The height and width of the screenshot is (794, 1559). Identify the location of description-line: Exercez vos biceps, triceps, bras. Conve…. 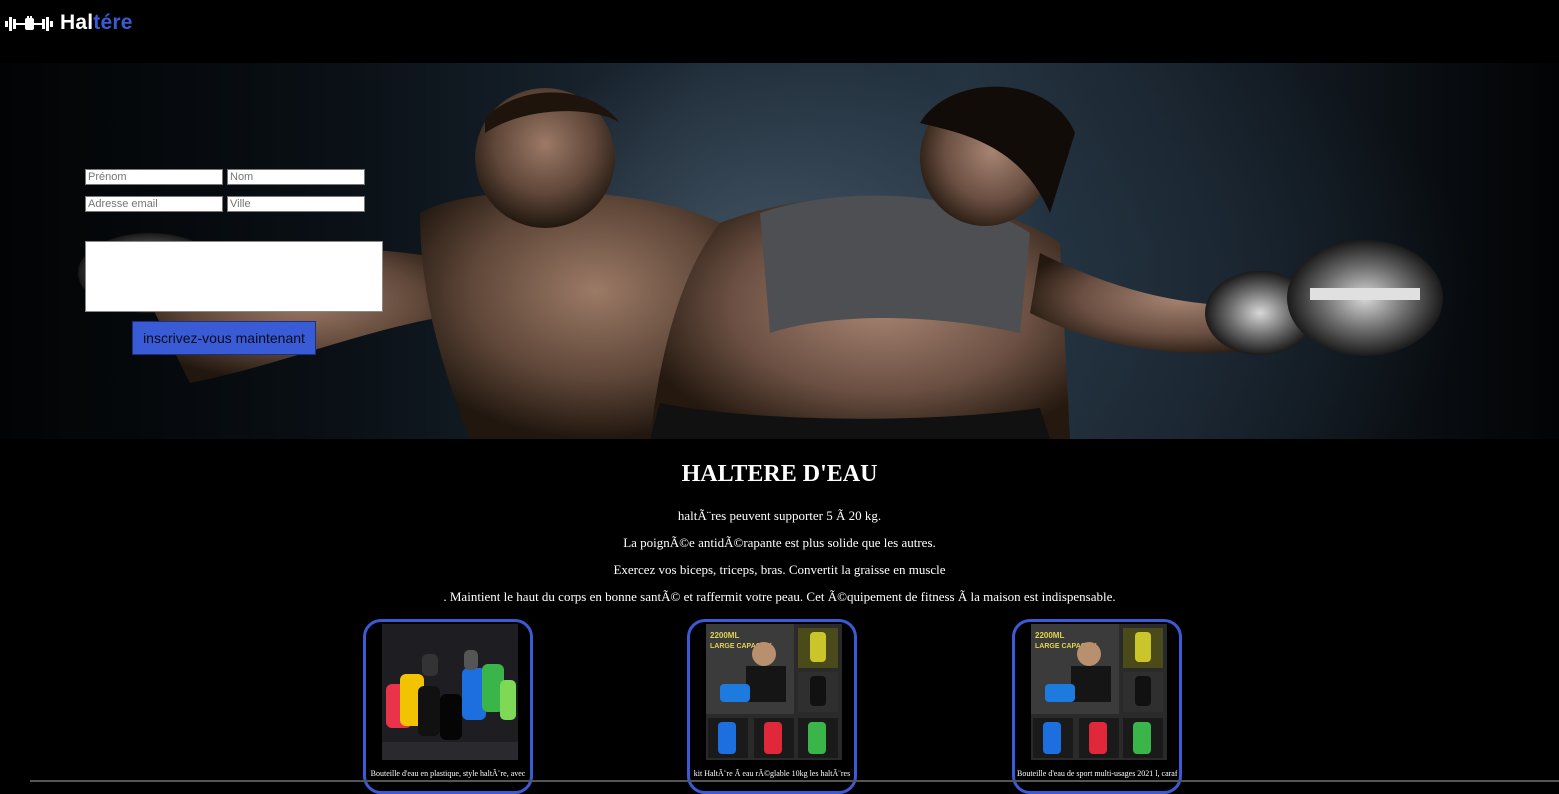
(779, 569).